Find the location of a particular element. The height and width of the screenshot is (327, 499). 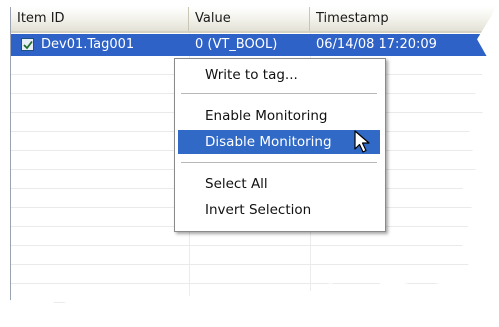

row-checkbox is located at coordinates (27, 44).